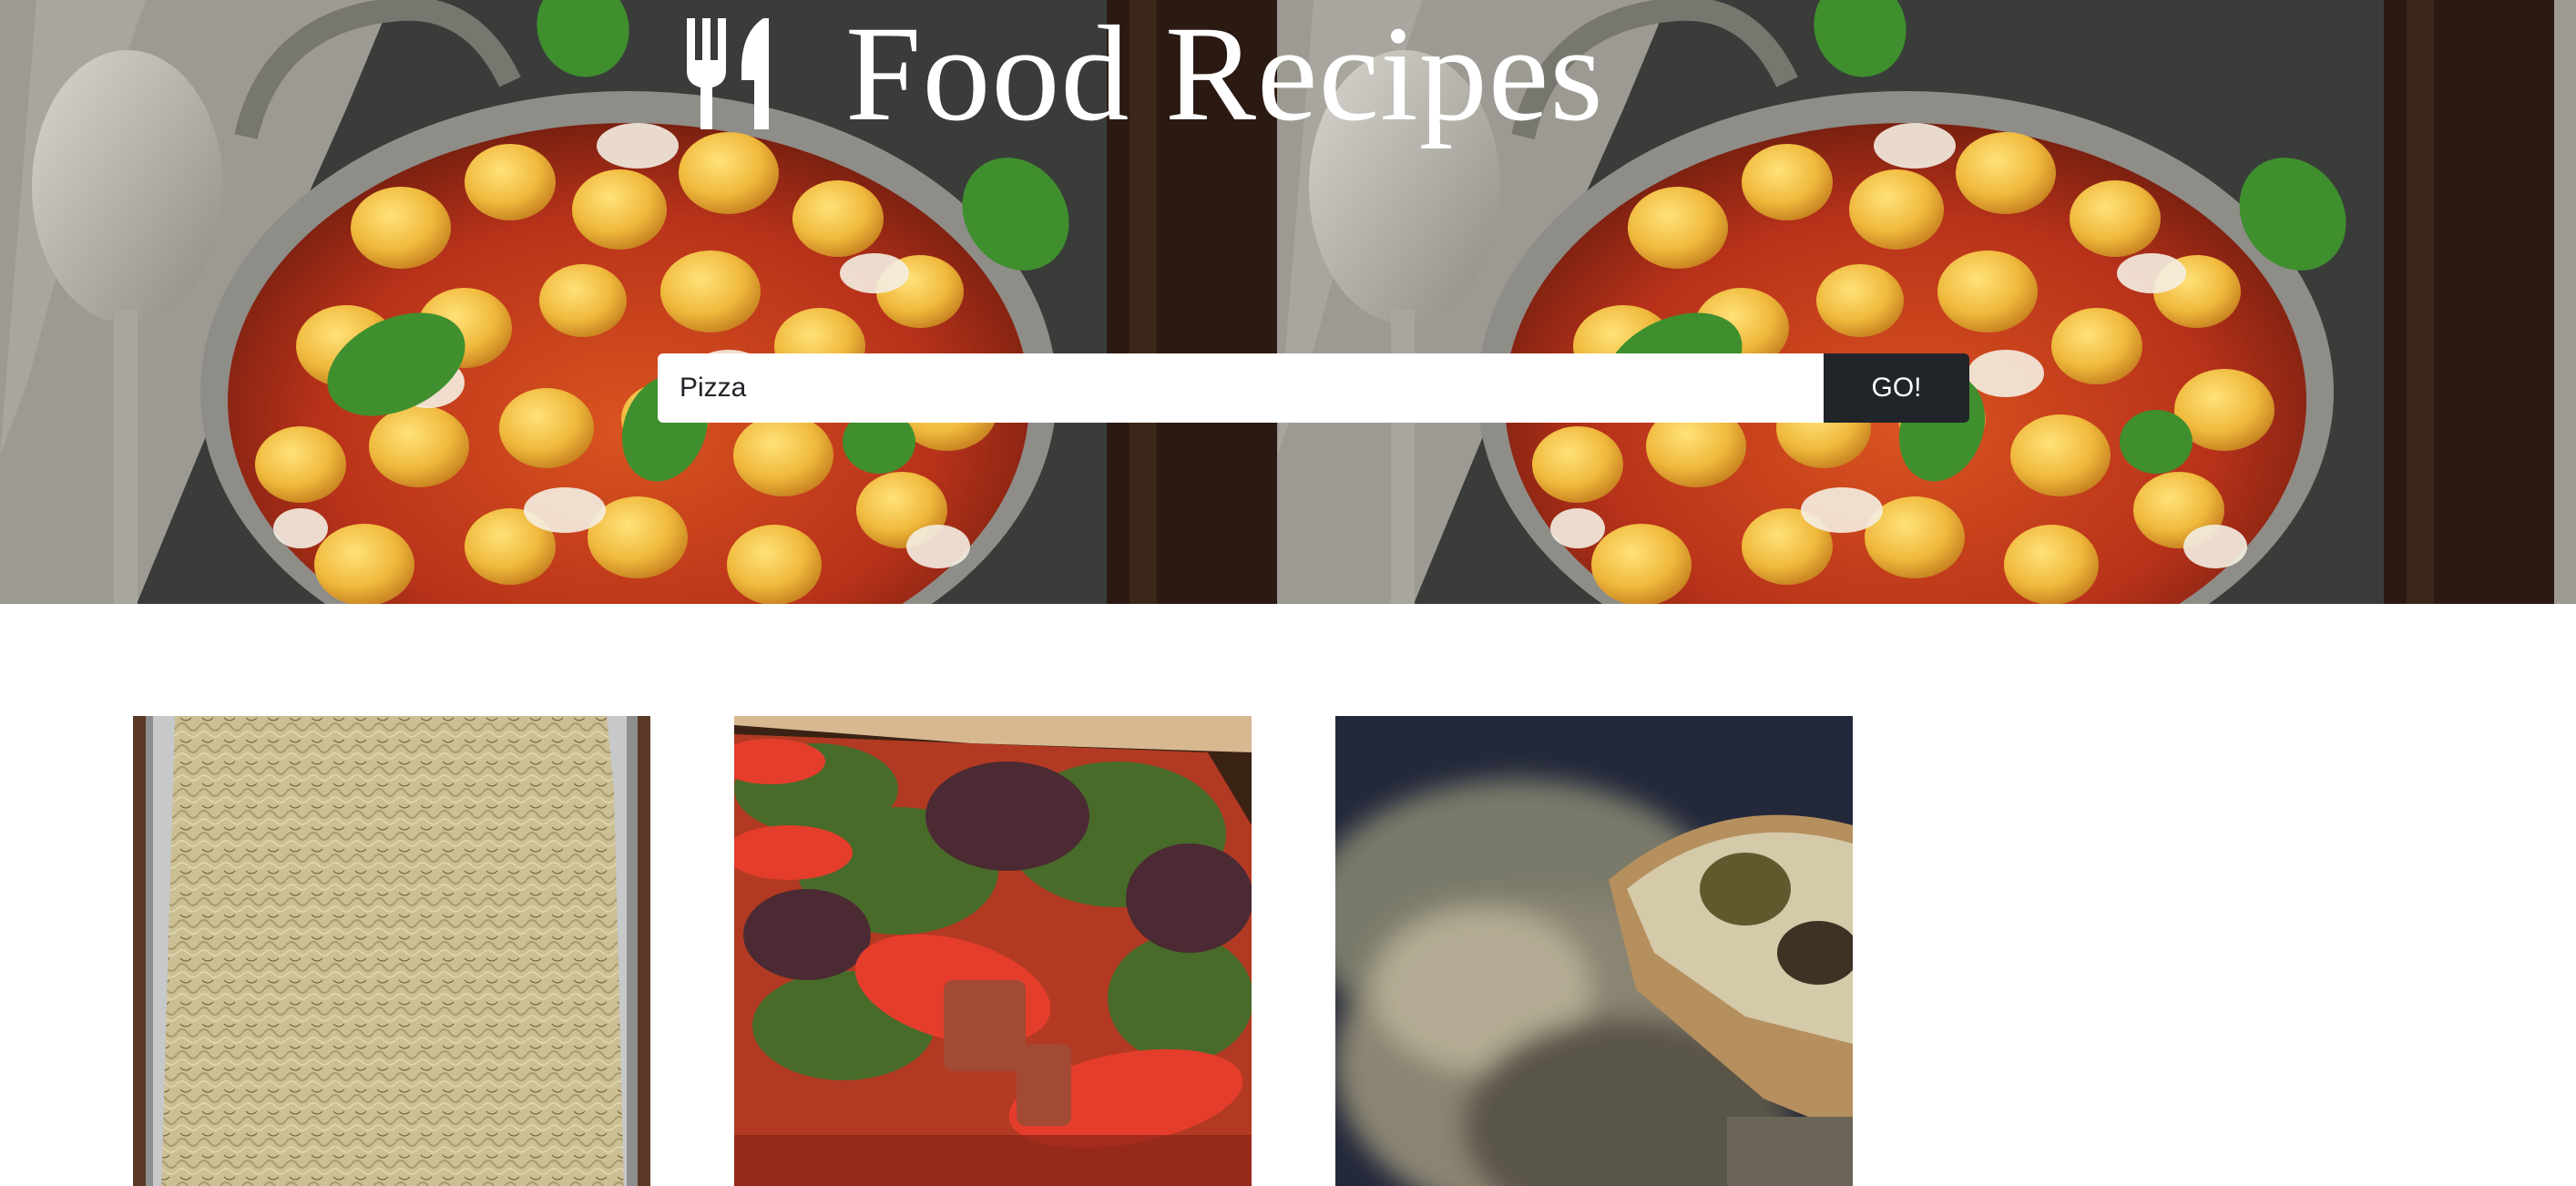 This screenshot has width=2576, height=1186. I want to click on recipe-card: eggplant-pizza, so click(1594, 951).